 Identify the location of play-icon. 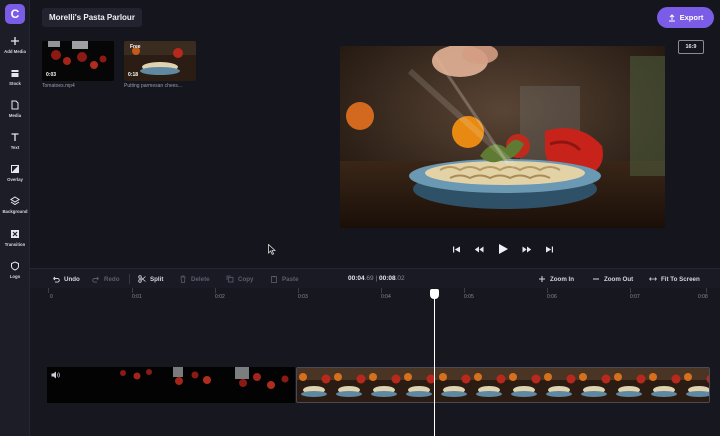
(503, 249).